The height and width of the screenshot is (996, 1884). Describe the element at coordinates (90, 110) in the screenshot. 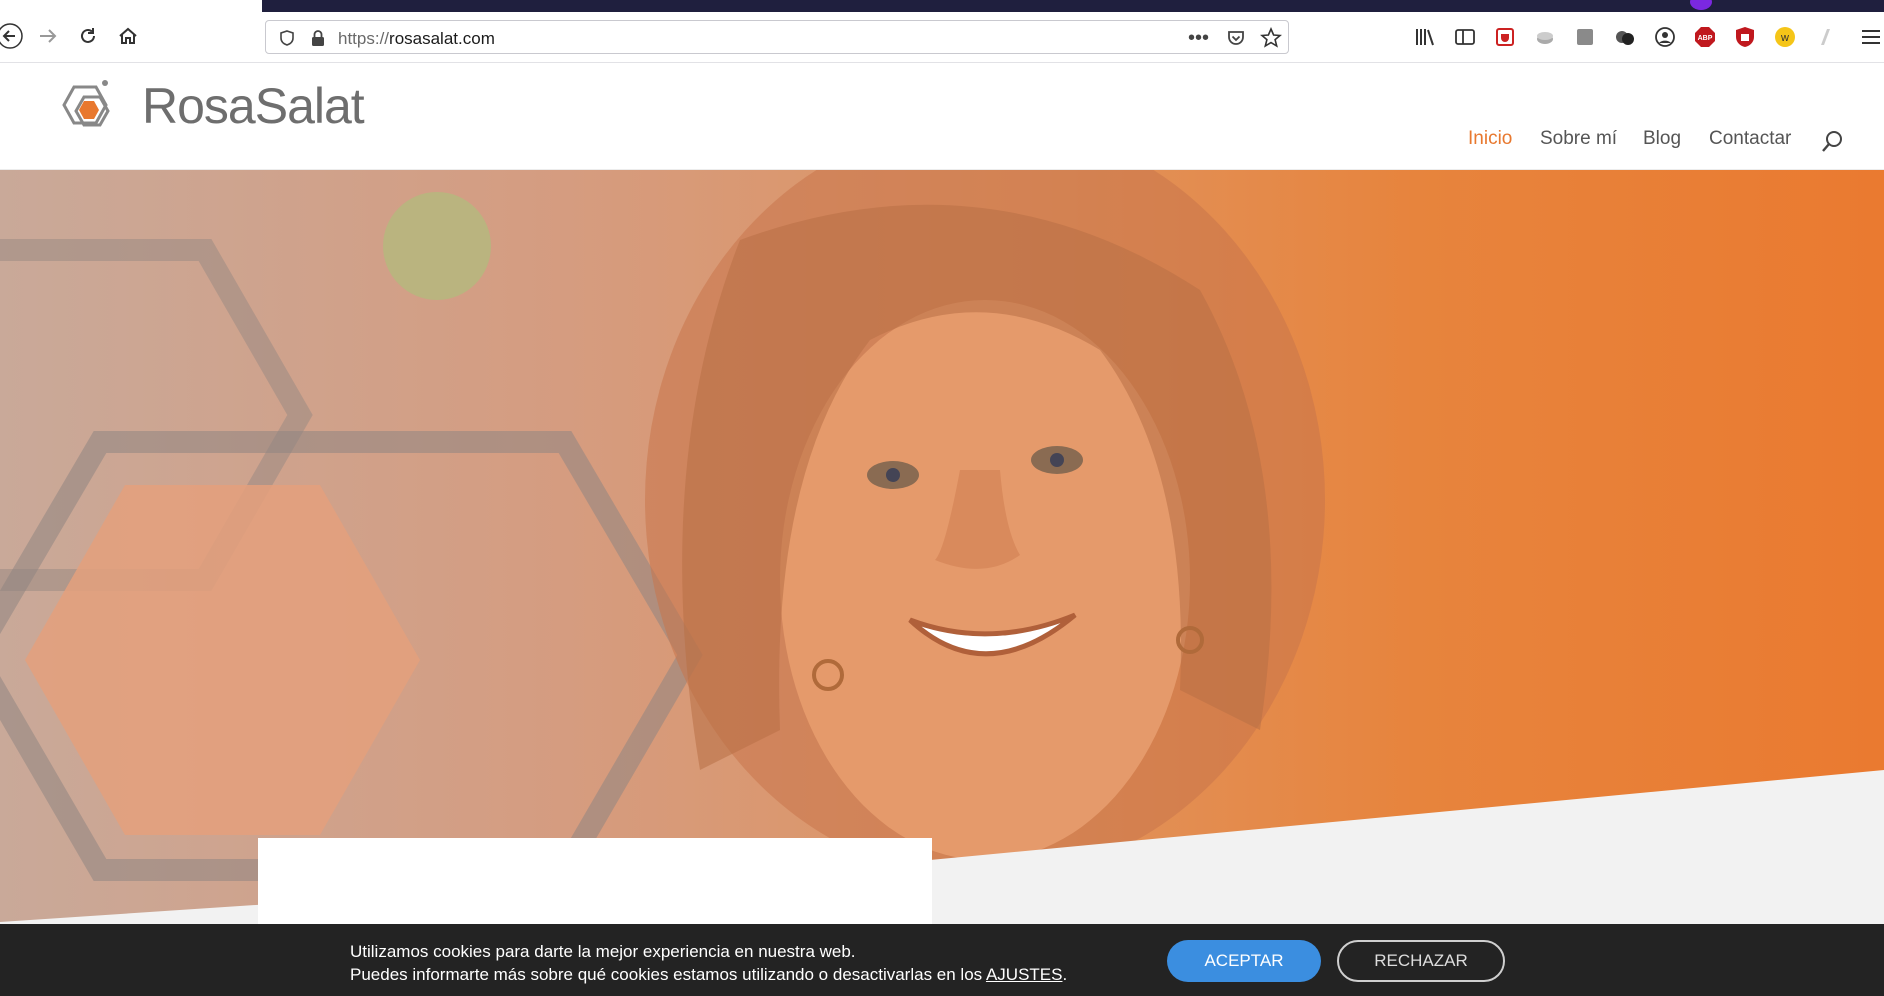

I see `logo-hexagon-icon` at that location.